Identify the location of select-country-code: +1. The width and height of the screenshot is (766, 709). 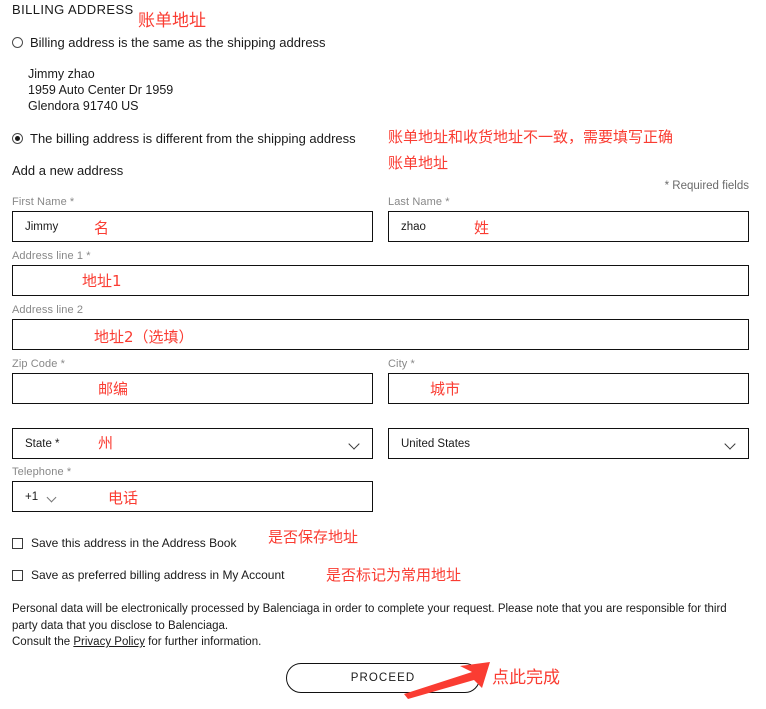
(34, 497).